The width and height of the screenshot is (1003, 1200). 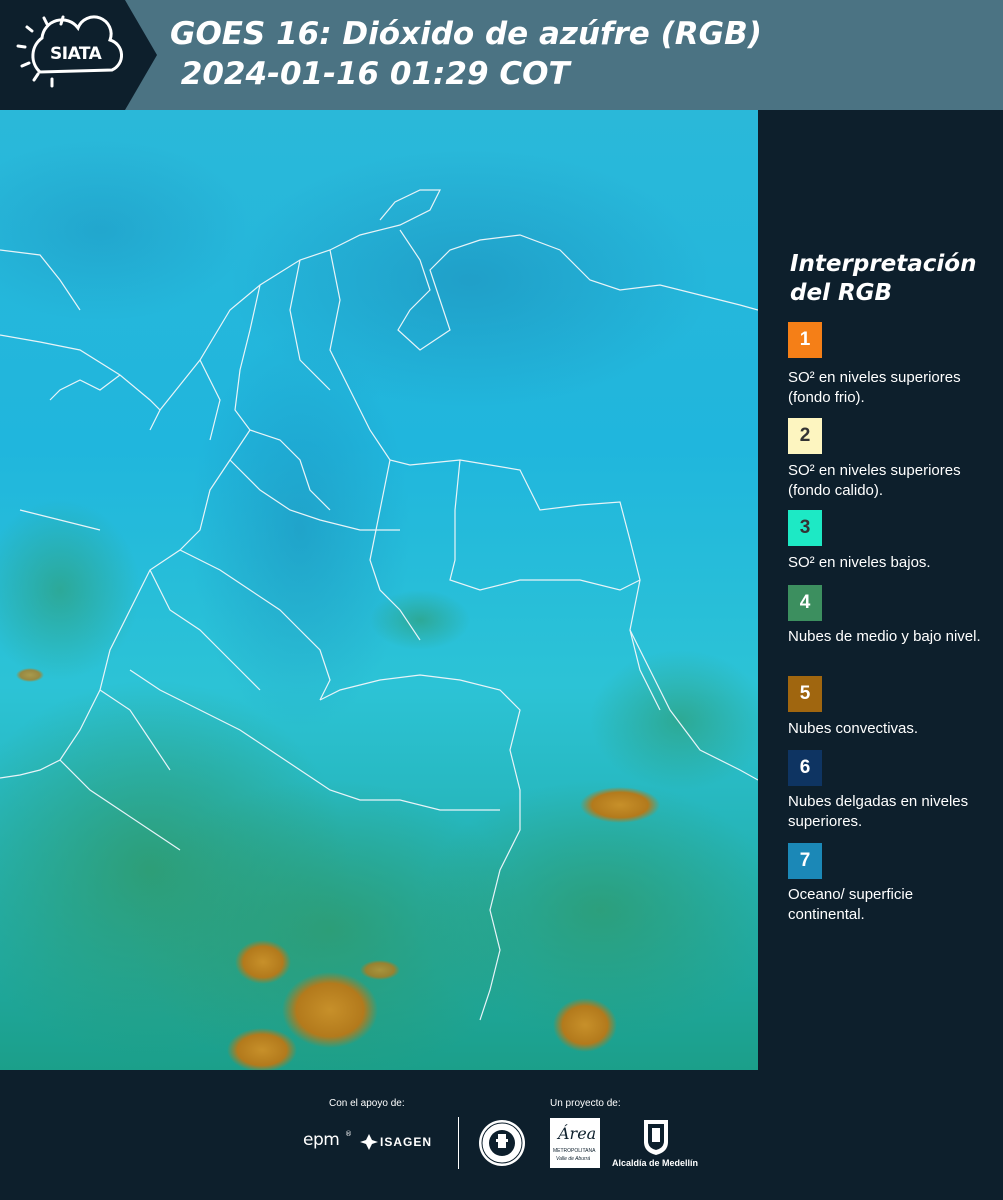 I want to click on alcaldia-shield-icon, so click(x=656, y=1139).